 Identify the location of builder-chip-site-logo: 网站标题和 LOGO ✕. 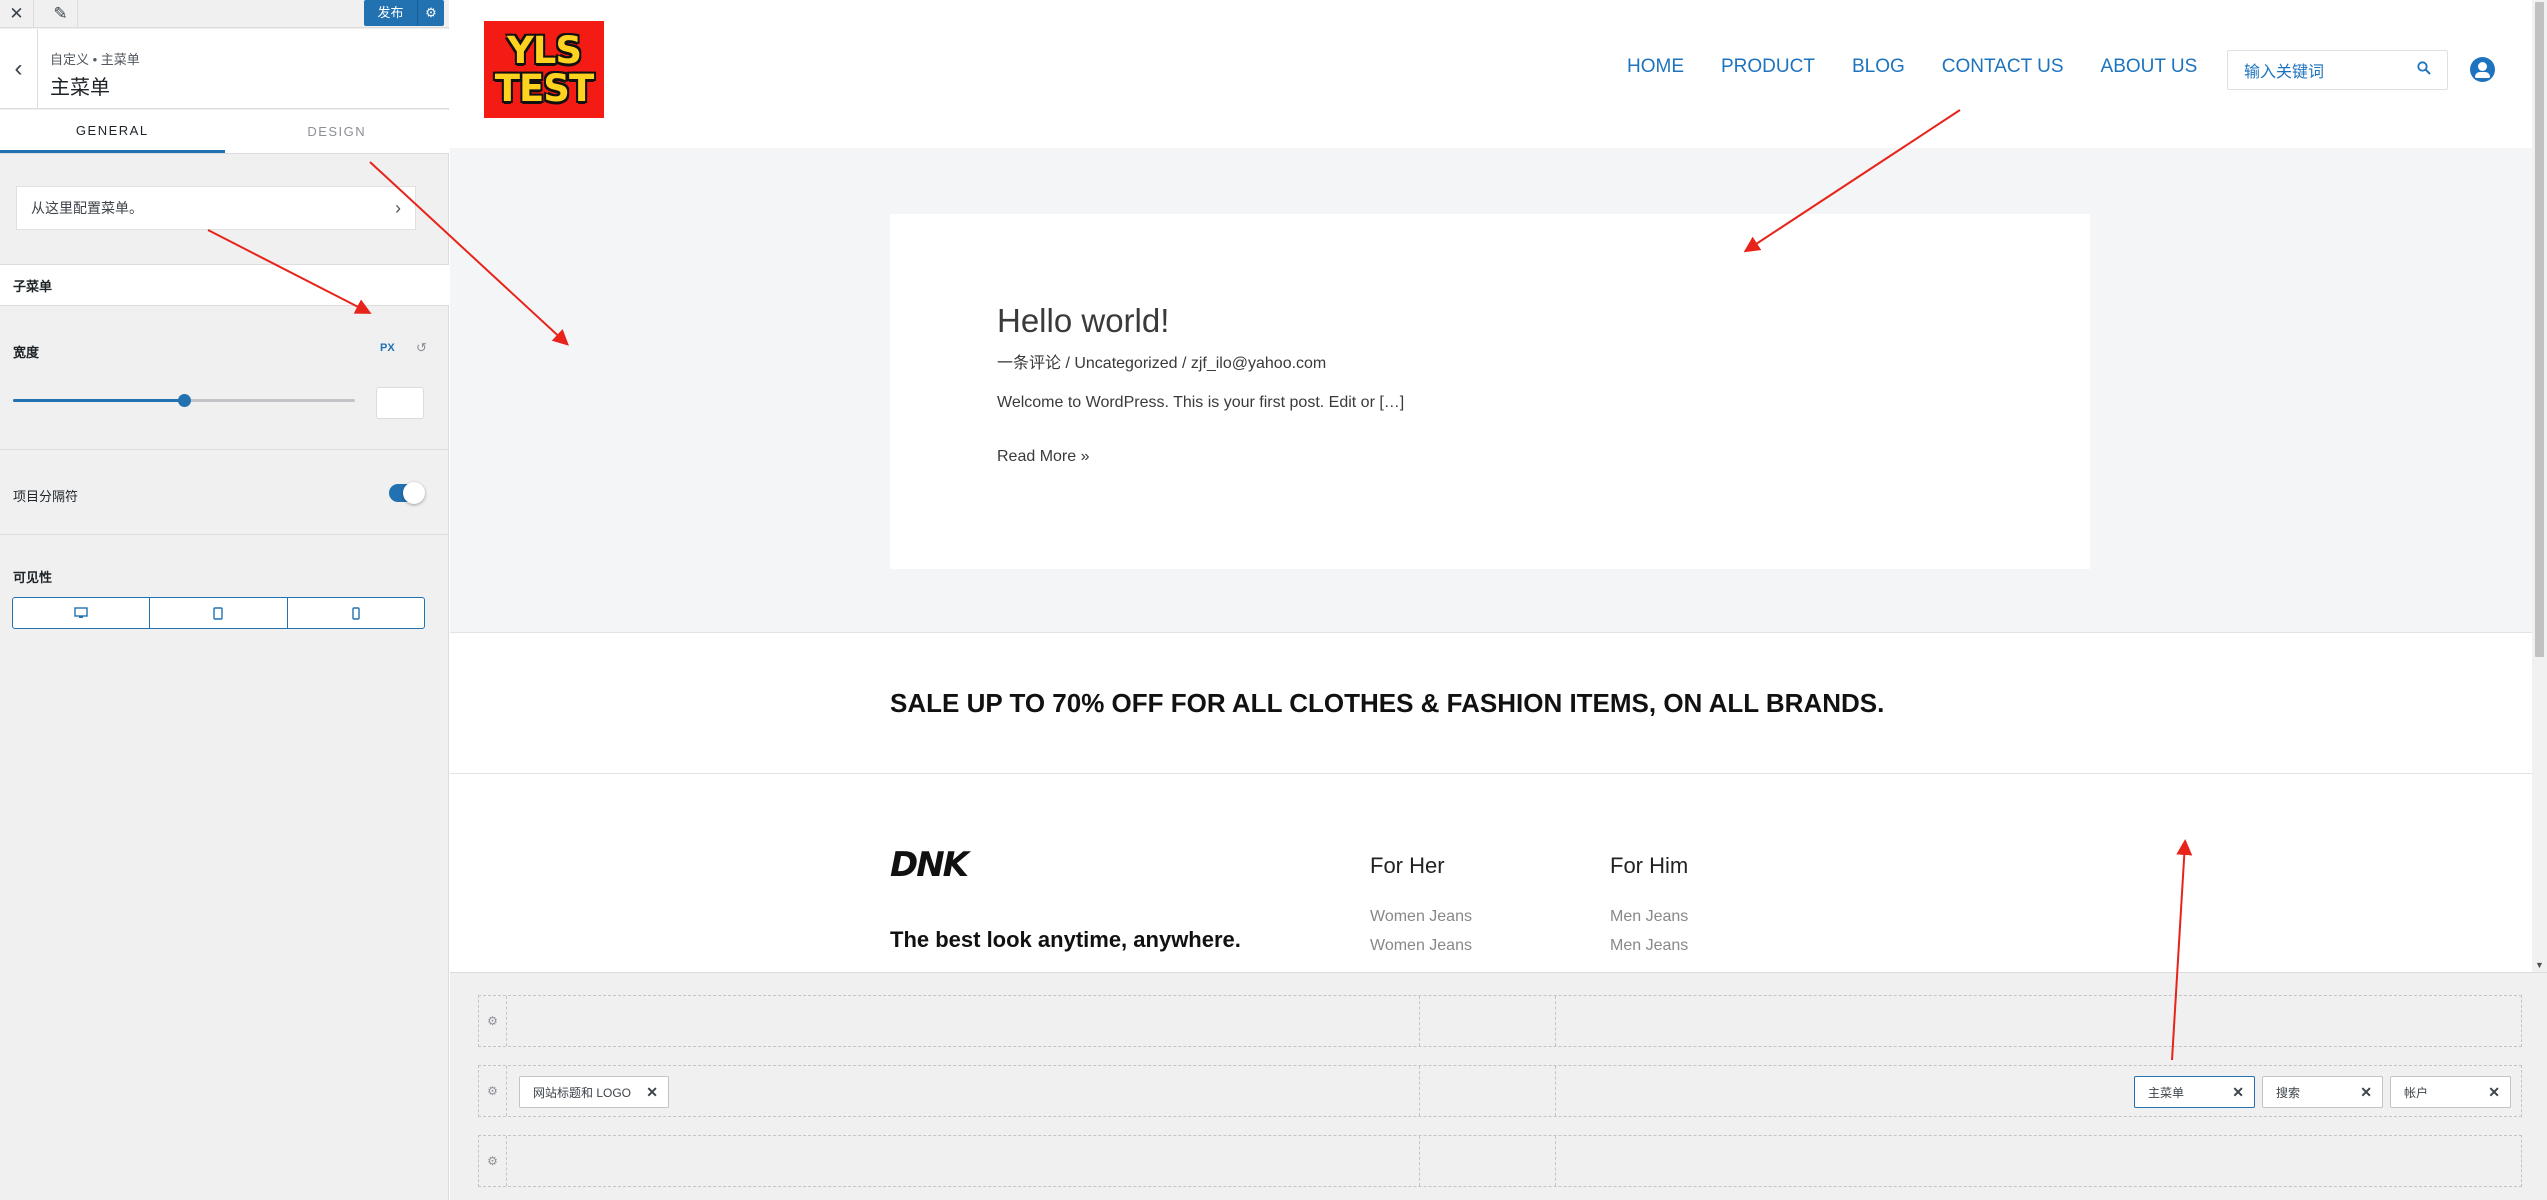
(594, 1092).